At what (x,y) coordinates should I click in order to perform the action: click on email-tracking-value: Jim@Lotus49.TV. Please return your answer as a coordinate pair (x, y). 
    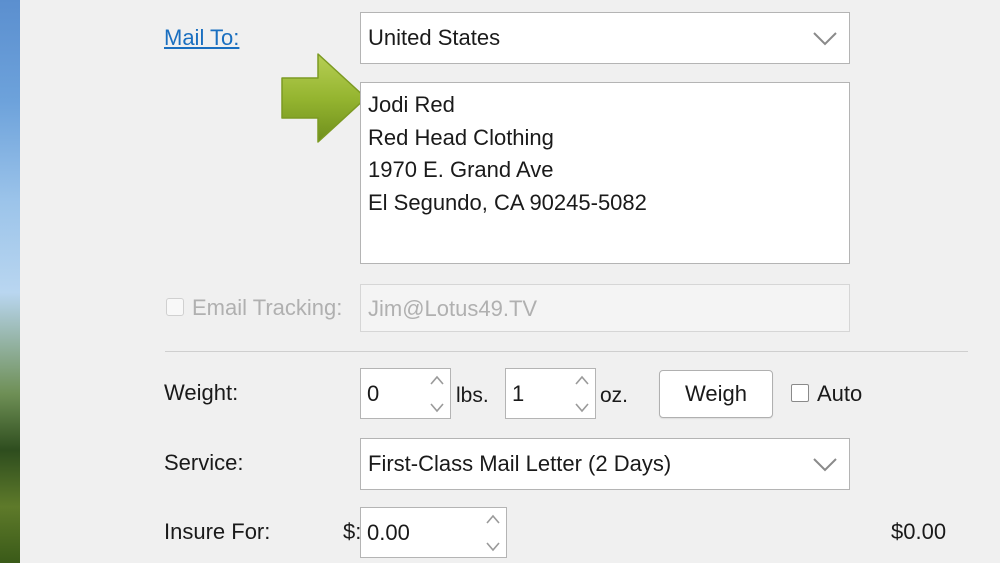
    Looking at the image, I should click on (453, 308).